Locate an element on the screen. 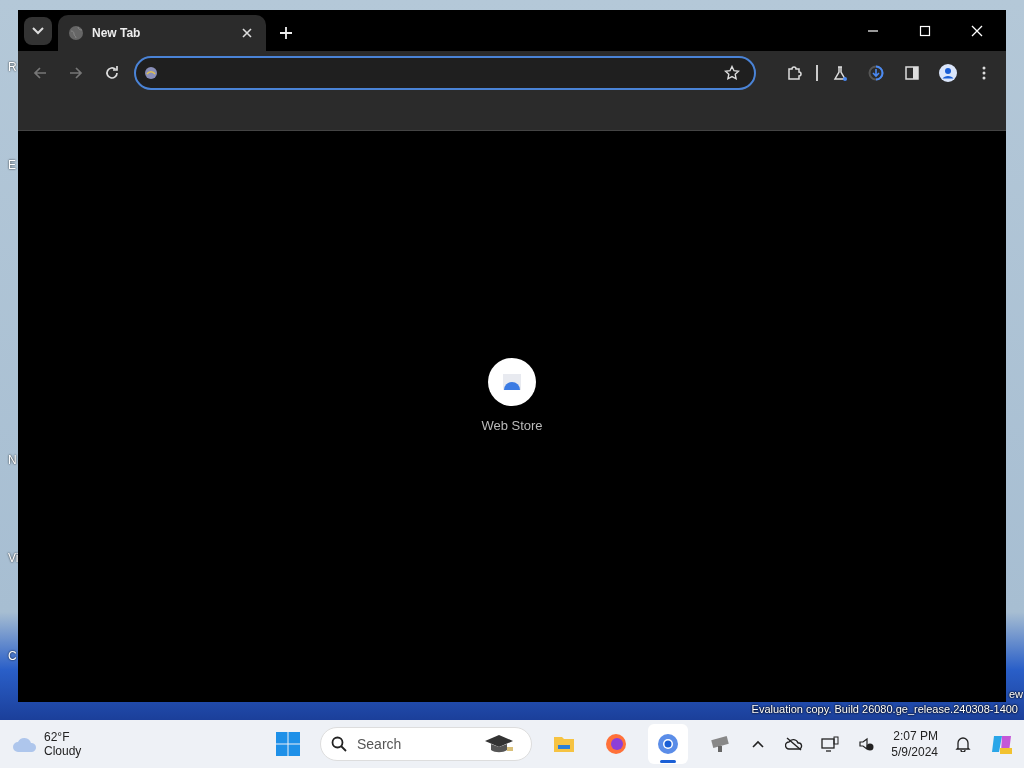  star-icon is located at coordinates (732, 73).